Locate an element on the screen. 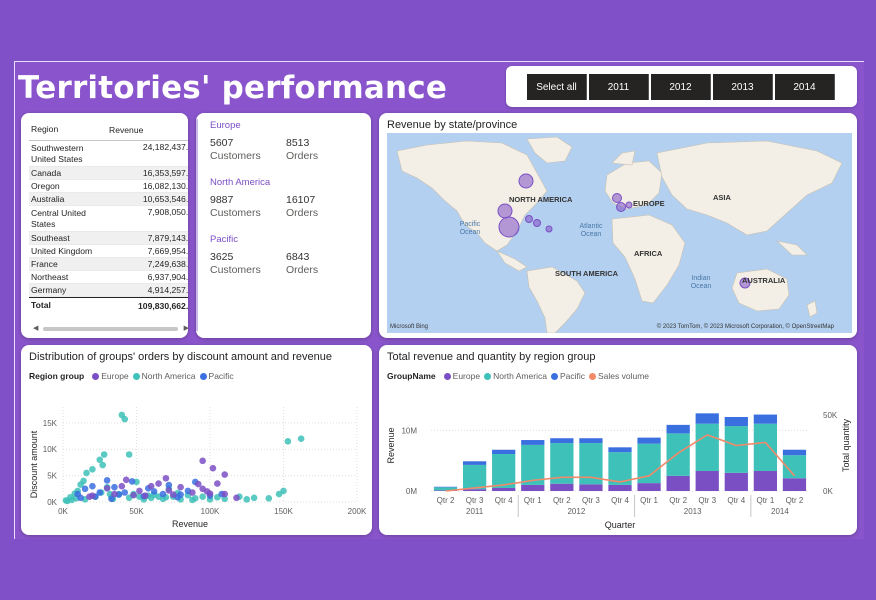  table-row: Canada 16,353,597.8 is located at coordinates (108, 173).